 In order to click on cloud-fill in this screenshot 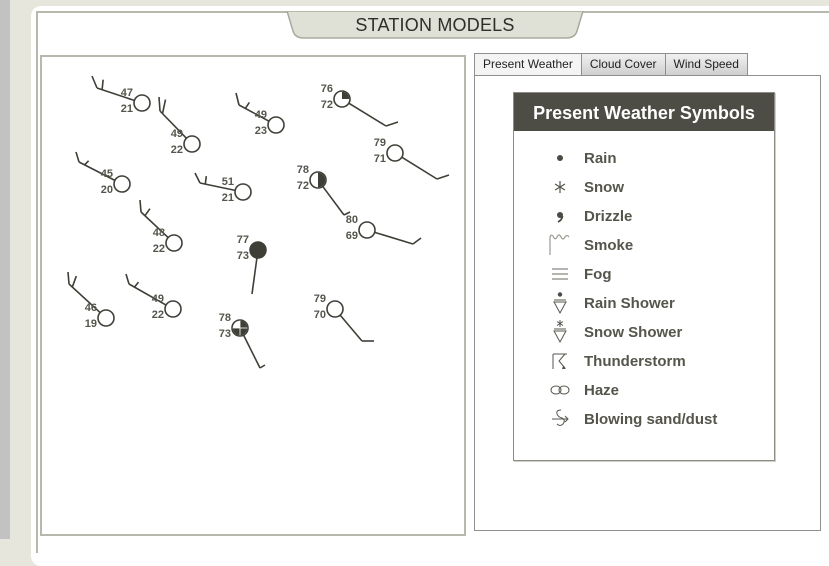, I will do `click(258, 250)`.